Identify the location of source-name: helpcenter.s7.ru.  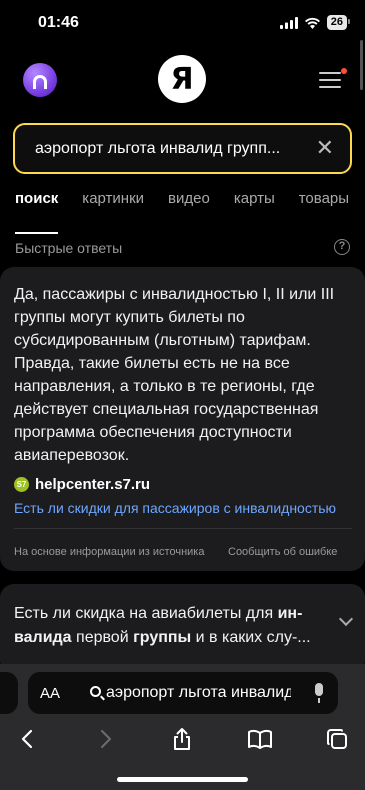
(92, 484).